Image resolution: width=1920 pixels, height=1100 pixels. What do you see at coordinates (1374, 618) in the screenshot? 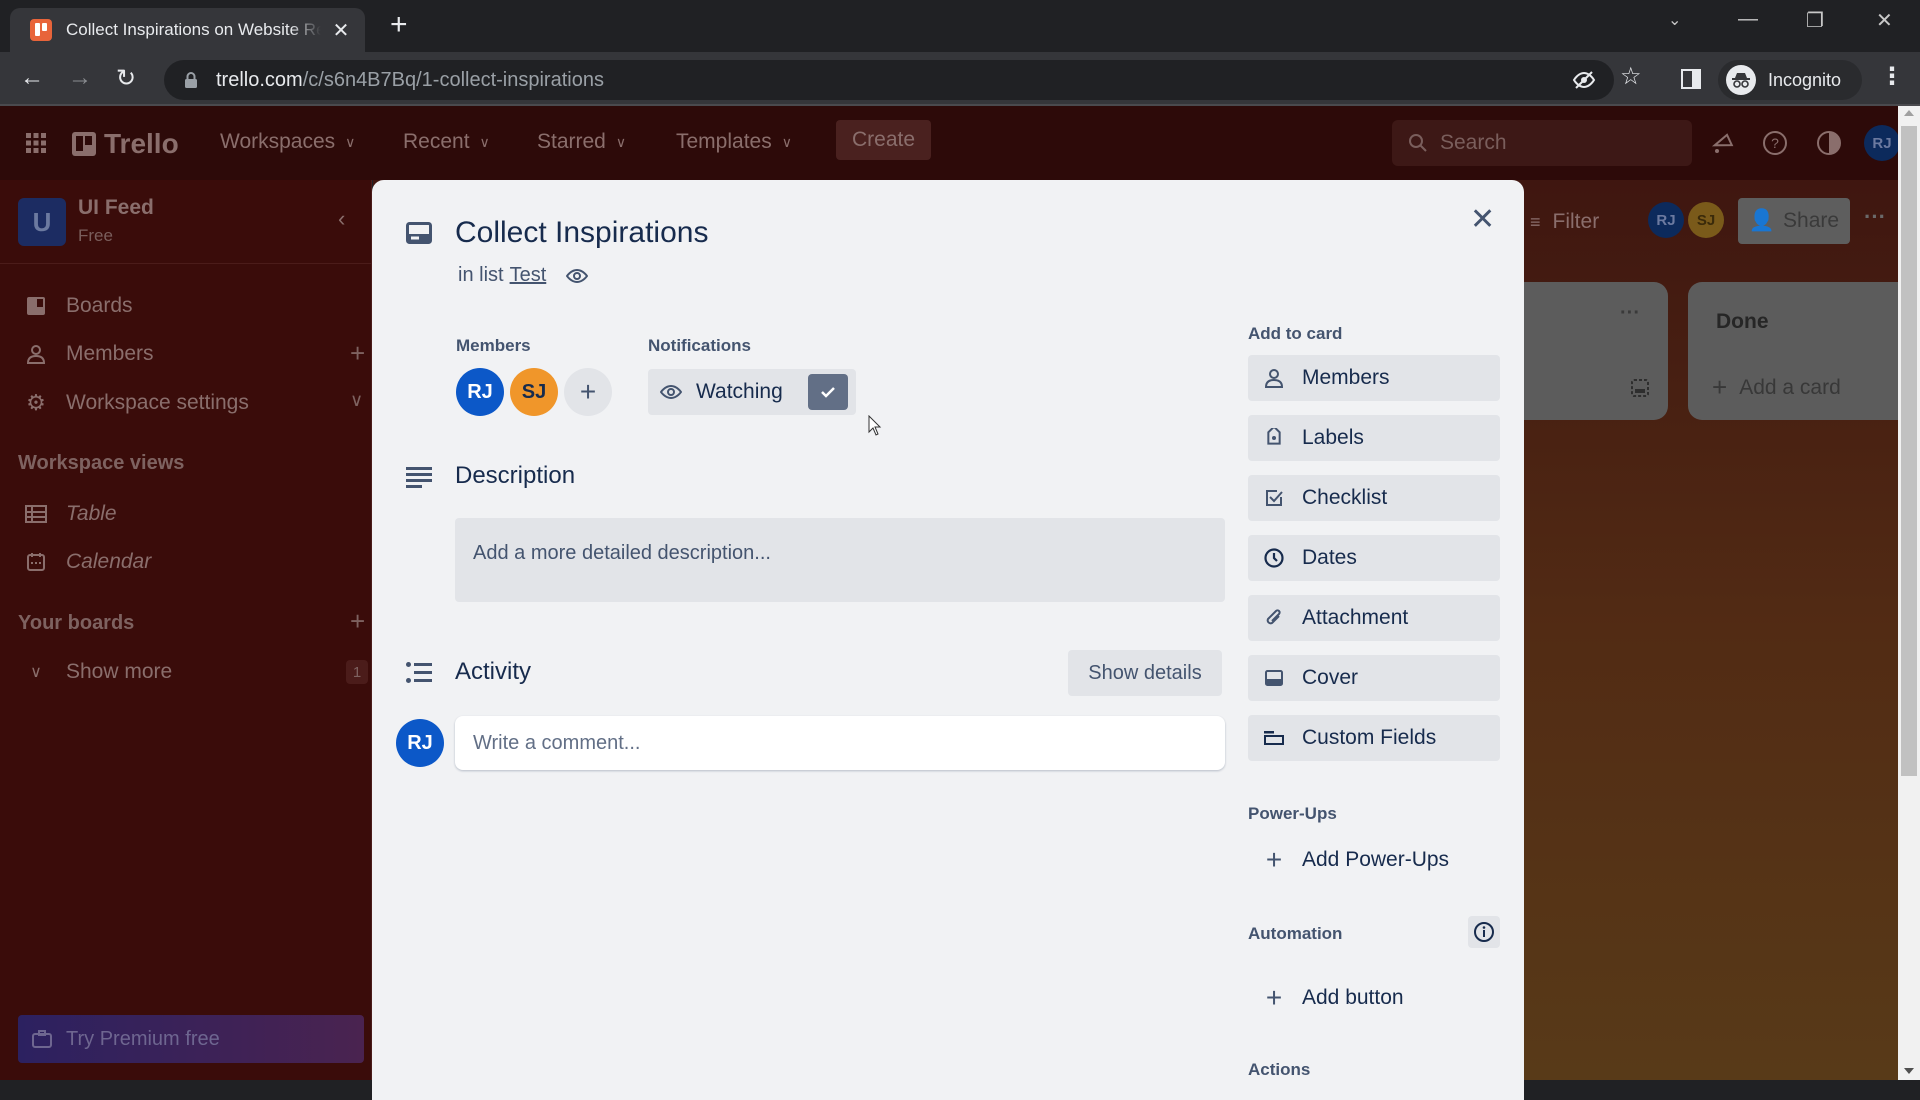
I see `add-attachment-button: Attachment` at bounding box center [1374, 618].